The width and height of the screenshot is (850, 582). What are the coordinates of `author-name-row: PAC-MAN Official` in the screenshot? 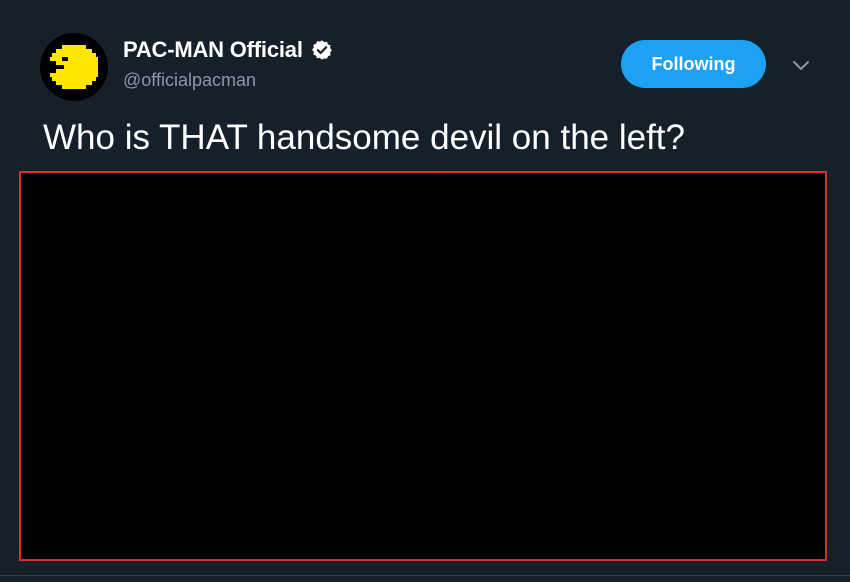 It's located at (228, 50).